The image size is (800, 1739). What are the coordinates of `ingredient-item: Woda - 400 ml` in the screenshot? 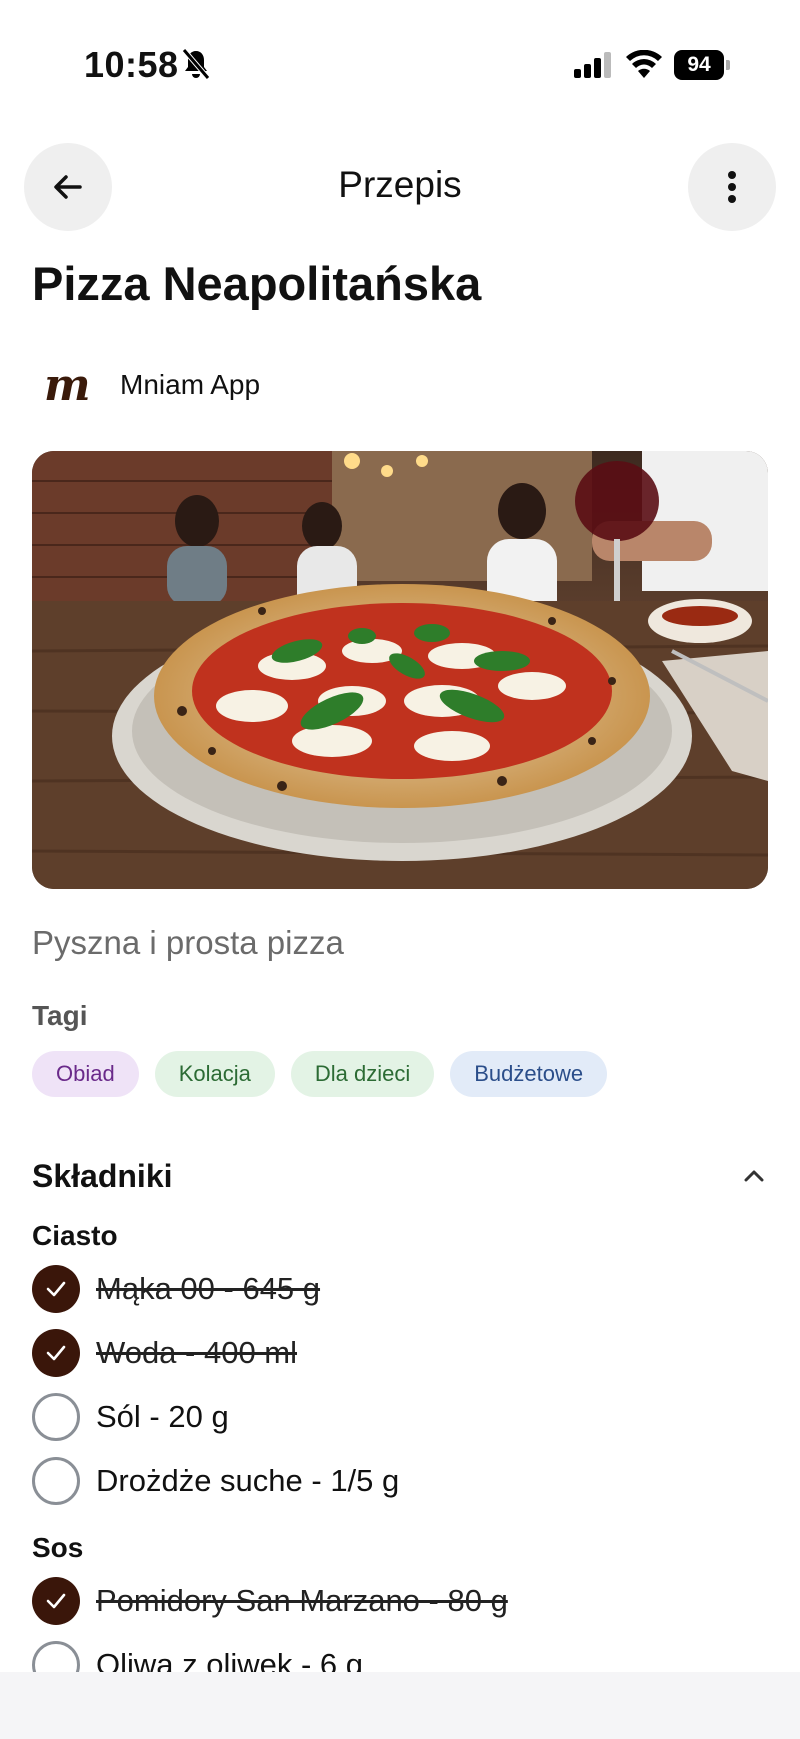 It's located at (164, 1353).